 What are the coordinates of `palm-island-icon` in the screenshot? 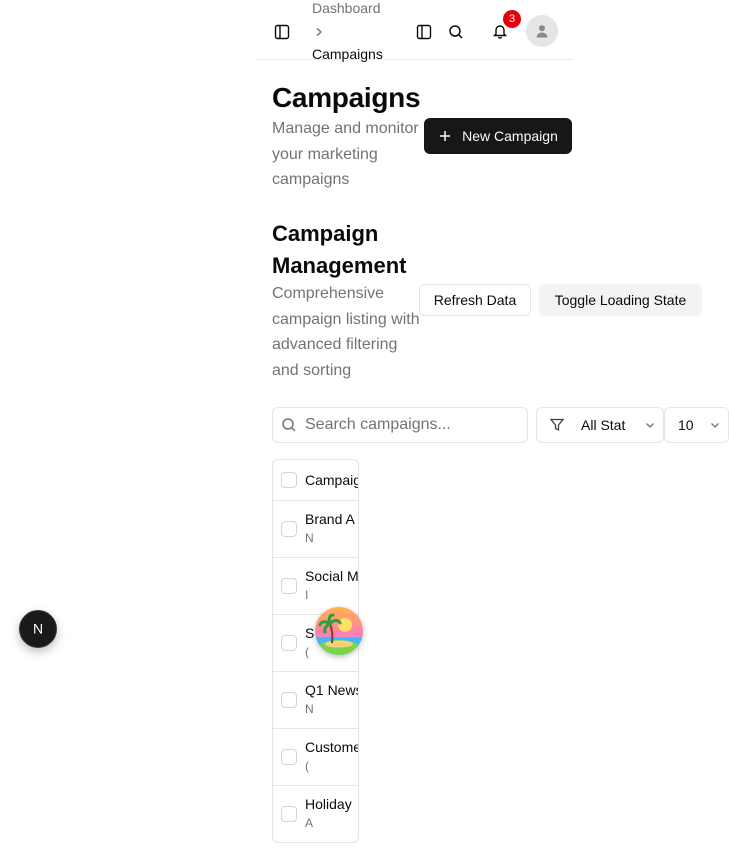 It's located at (339, 631).